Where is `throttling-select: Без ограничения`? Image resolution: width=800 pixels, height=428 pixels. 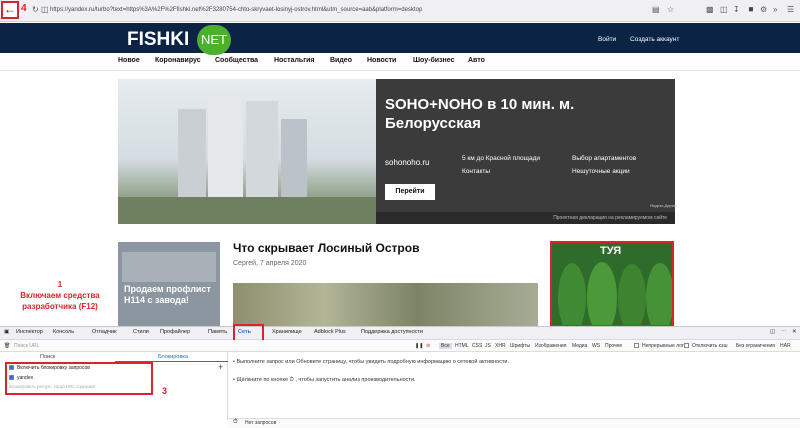
throttling-select: Без ограничения is located at coordinates (755, 346).